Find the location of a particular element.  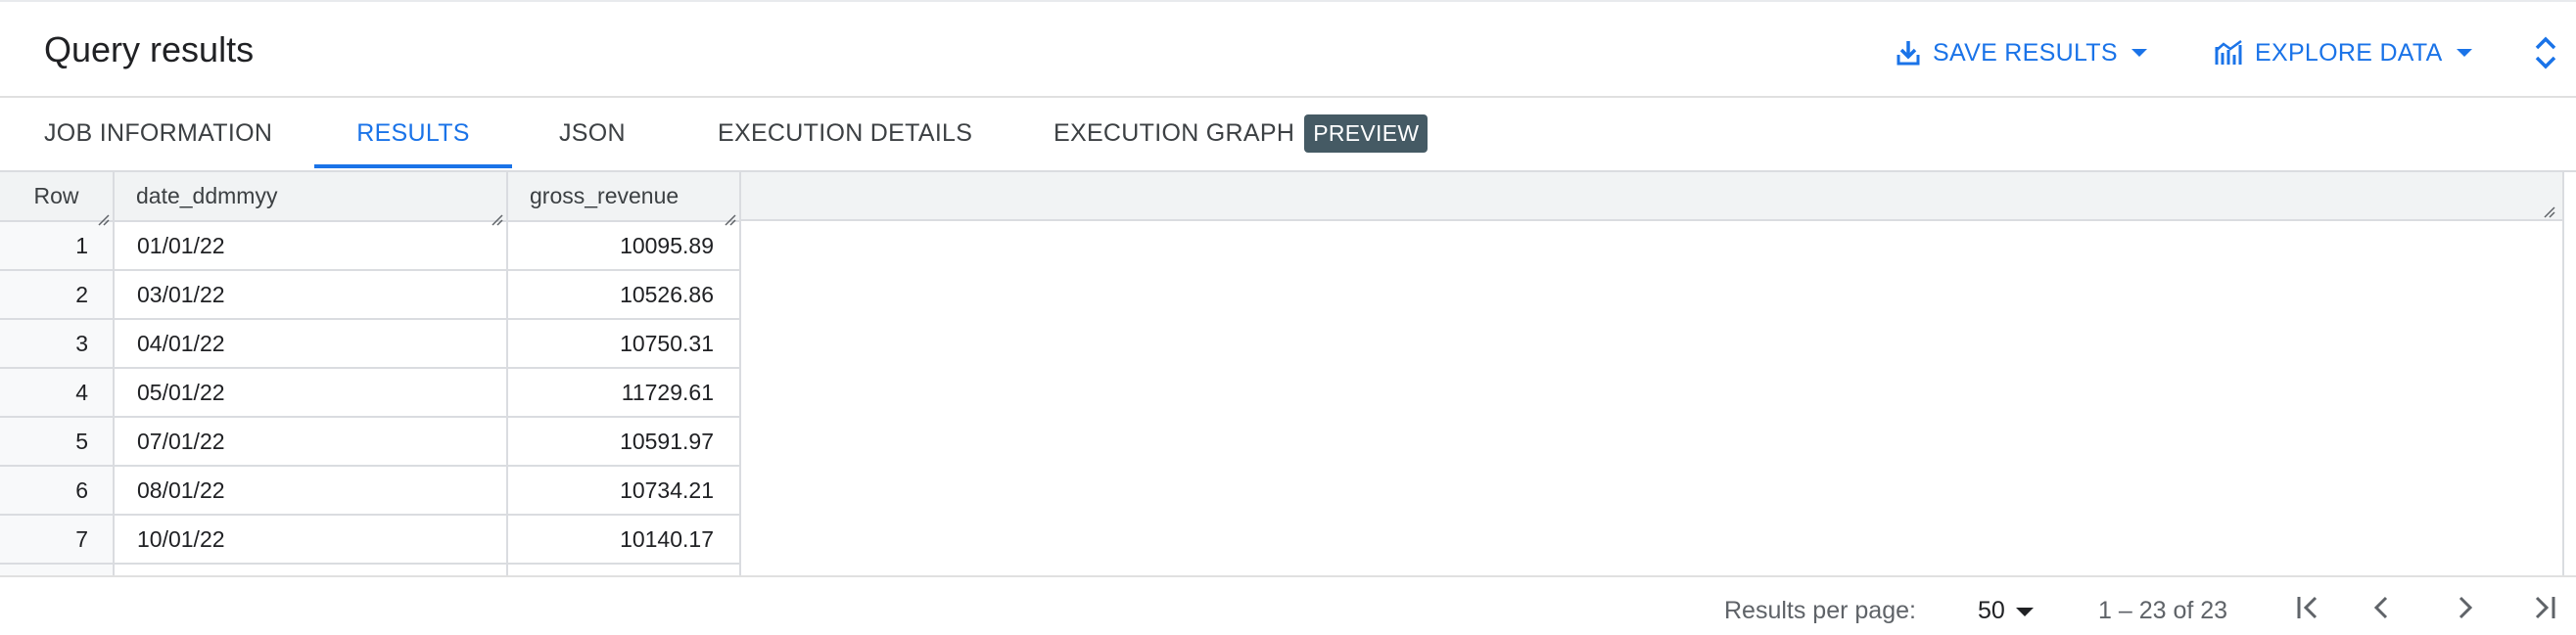

next-page-icon is located at coordinates (2465, 611).